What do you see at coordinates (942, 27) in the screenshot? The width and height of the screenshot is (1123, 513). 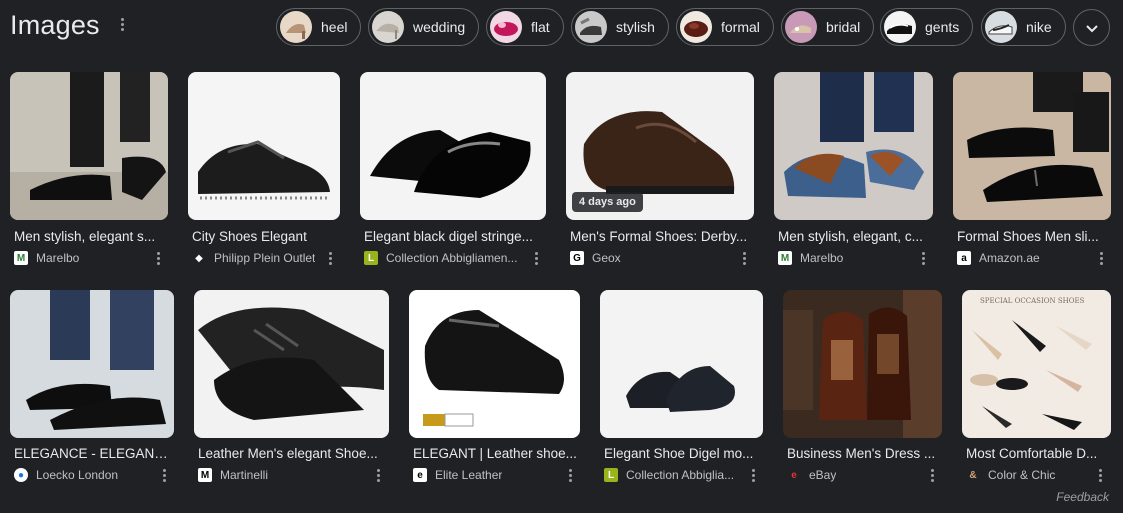 I see `chip-label: gents` at bounding box center [942, 27].